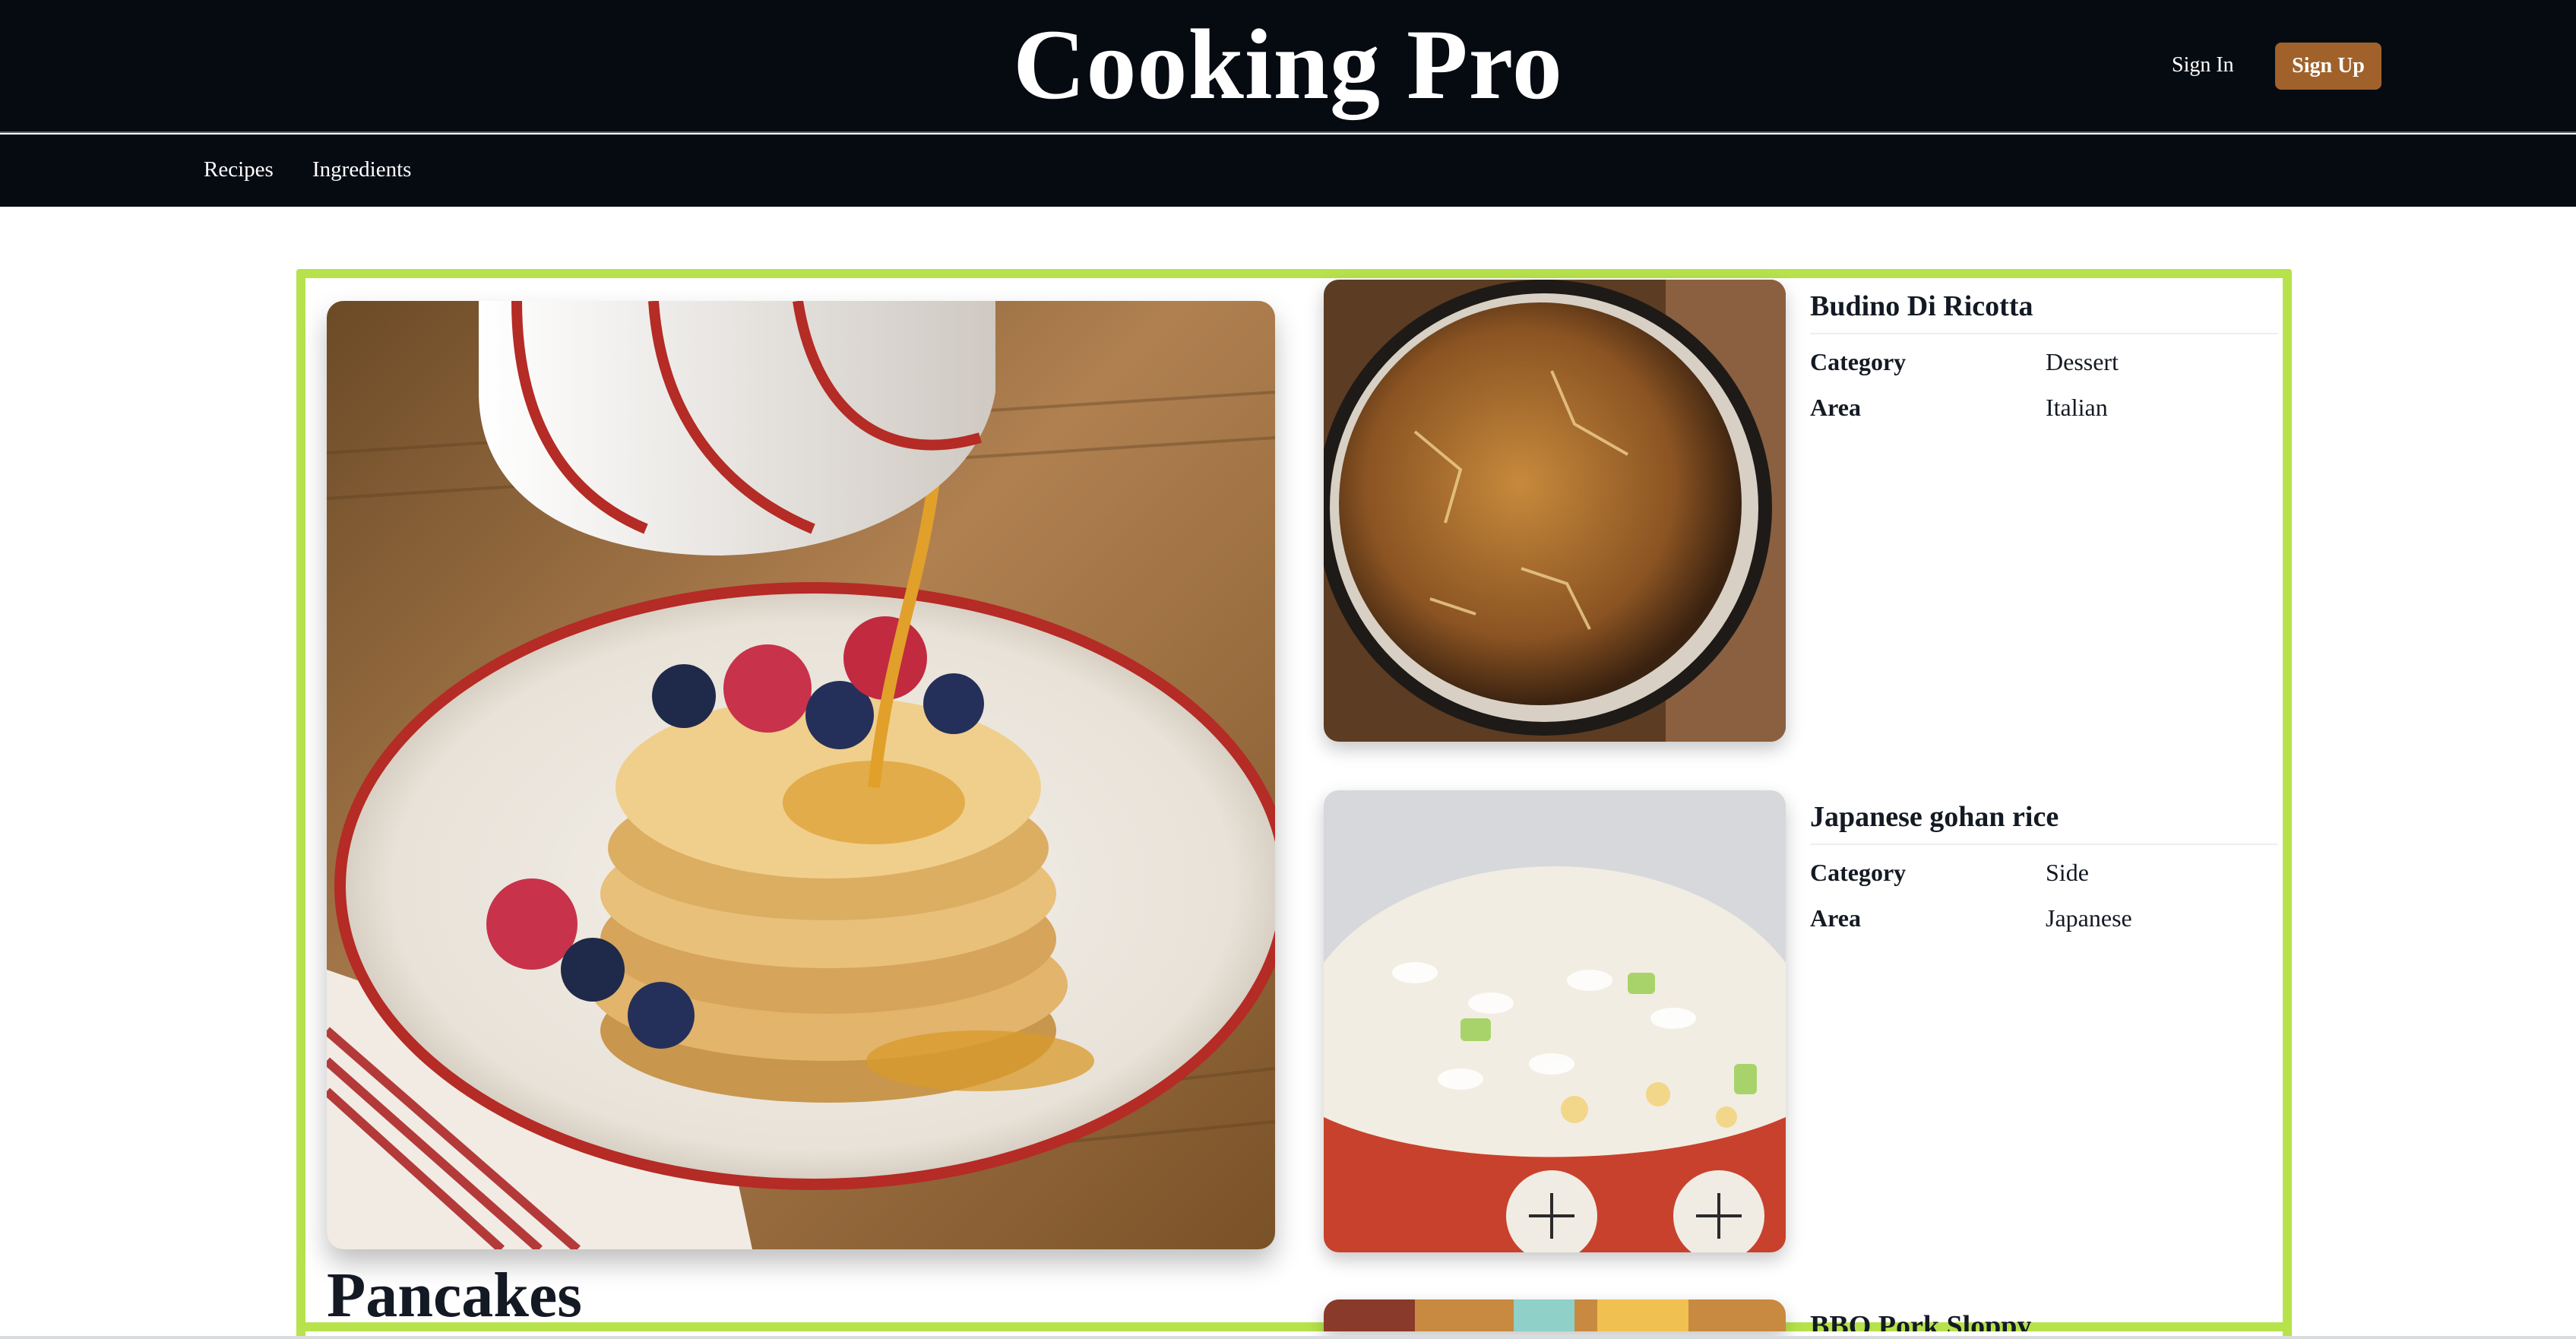 The height and width of the screenshot is (1339, 2576). I want to click on nav-item-recipes: Recipes, so click(239, 169).